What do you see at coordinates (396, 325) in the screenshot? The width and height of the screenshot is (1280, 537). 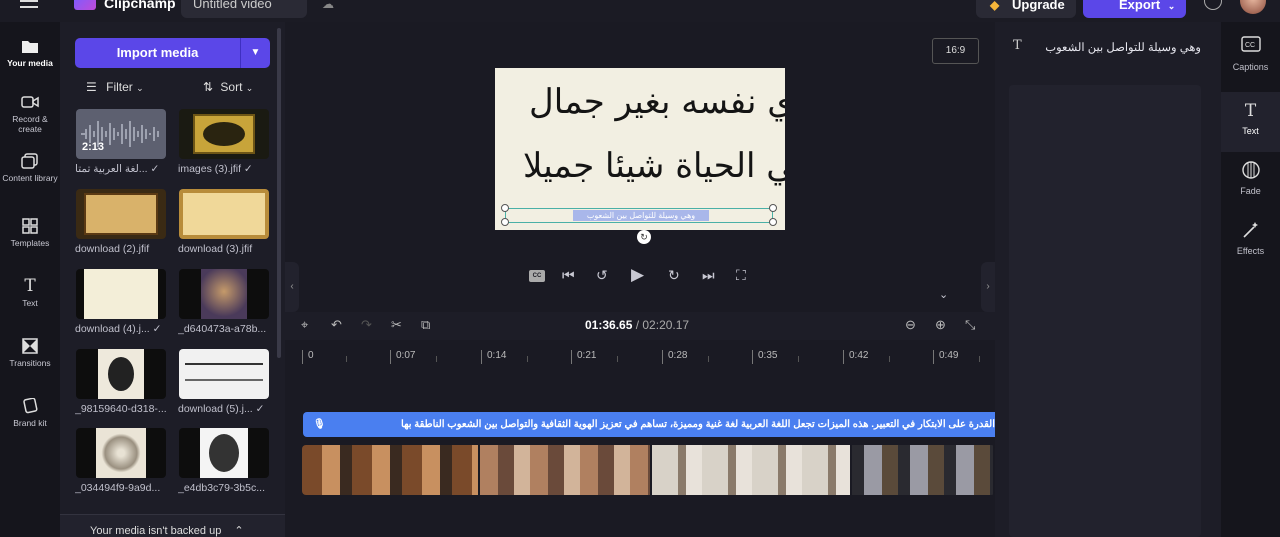 I see `split-icon: ✂` at bounding box center [396, 325].